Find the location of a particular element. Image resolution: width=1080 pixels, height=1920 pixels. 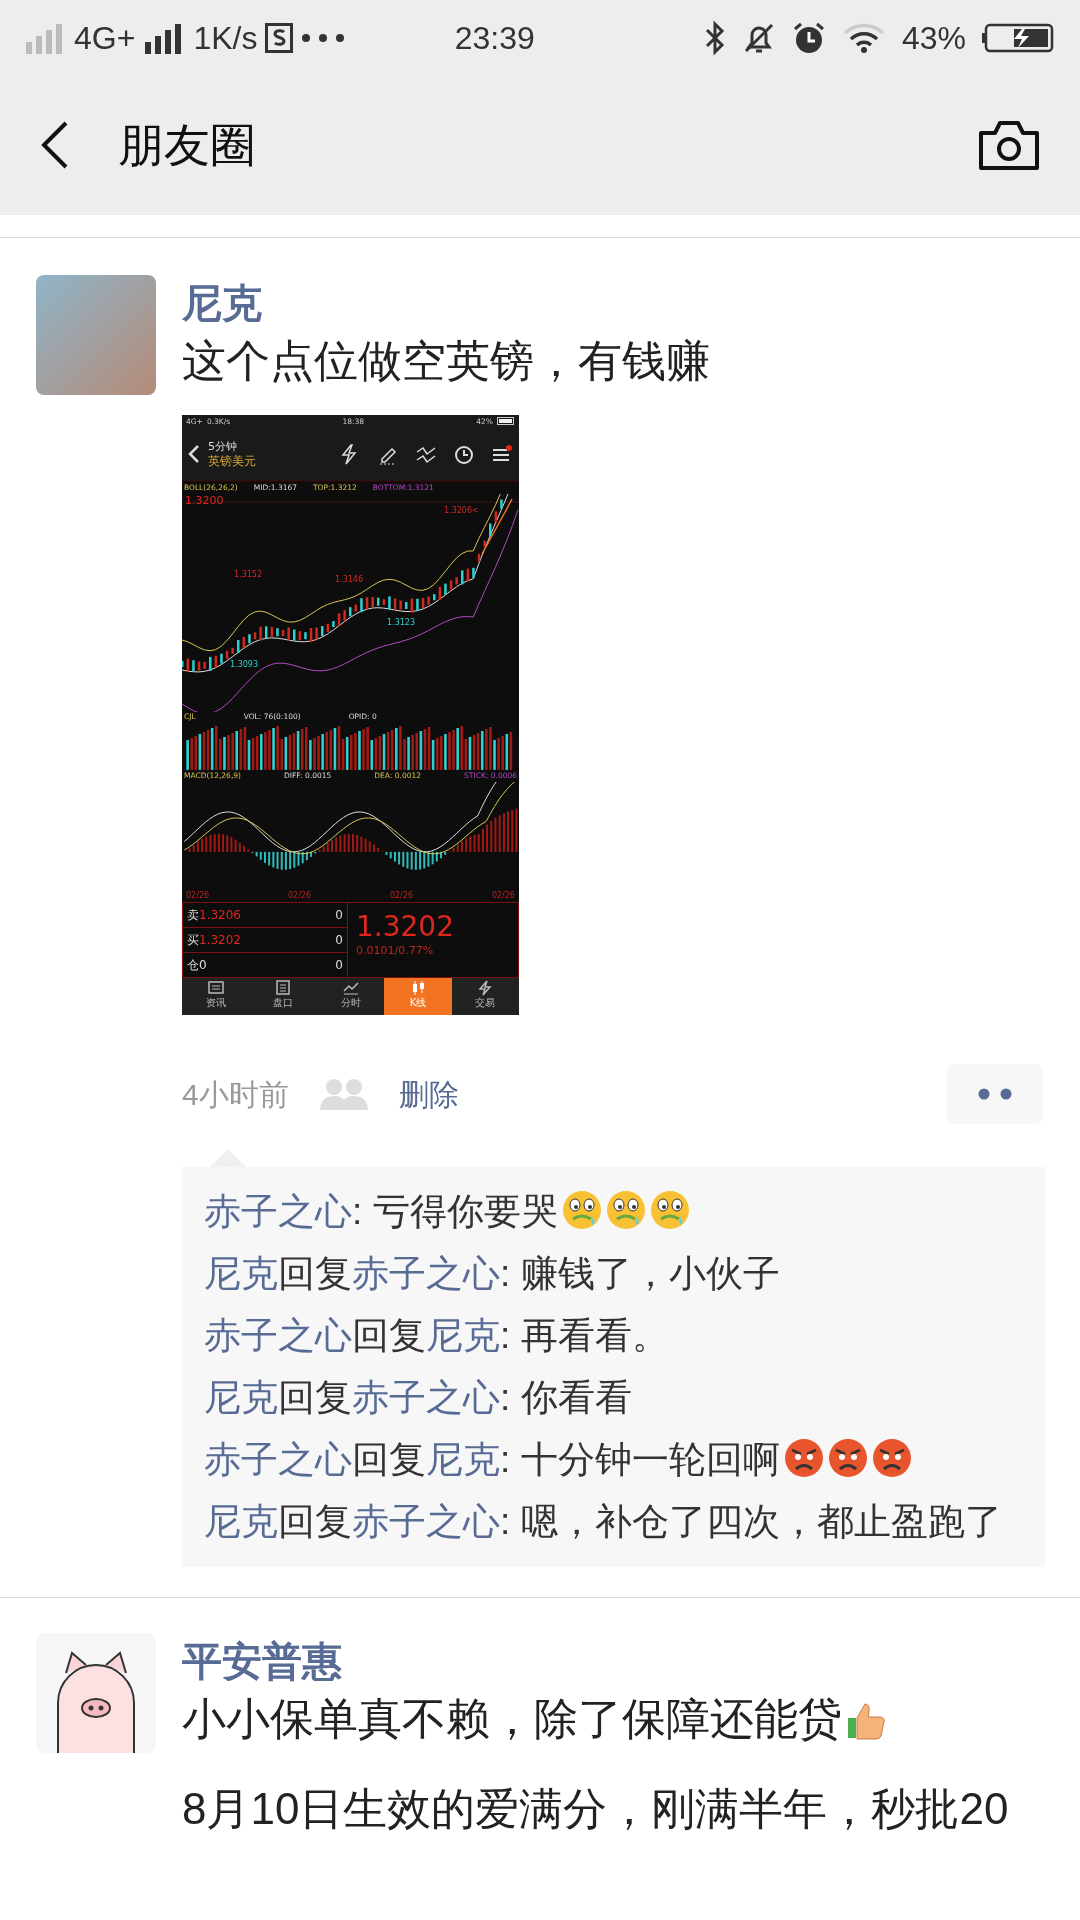

bluetooth-icon is located at coordinates (714, 37).